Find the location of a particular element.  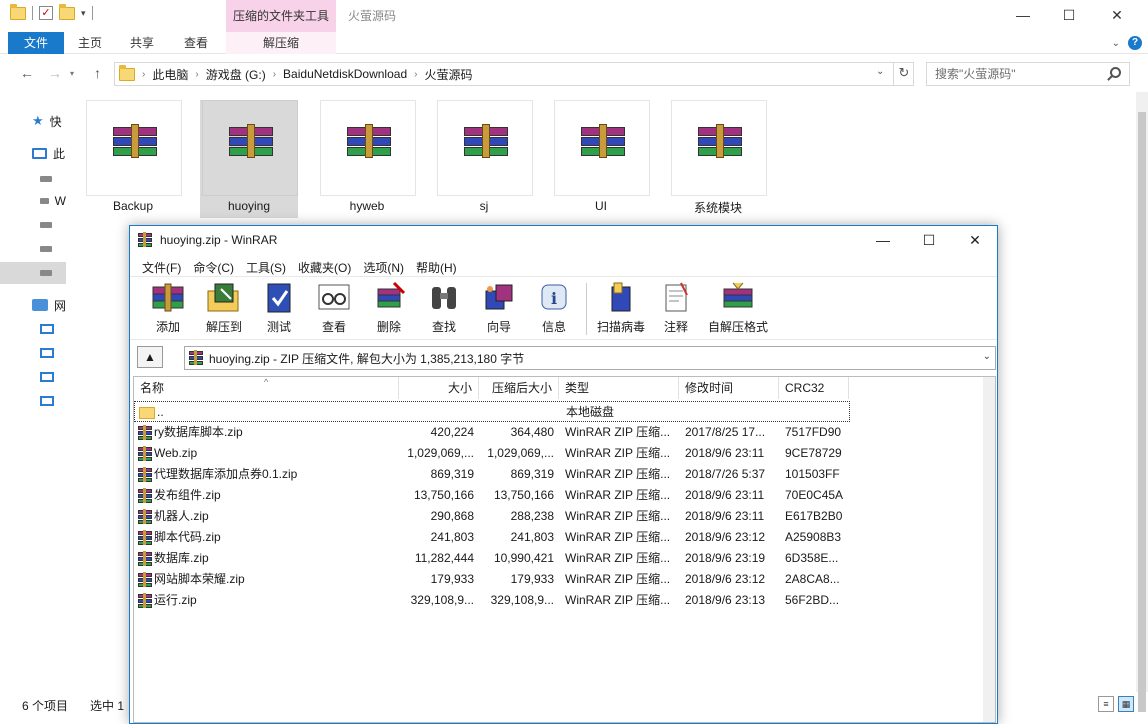

tab-file: 文件 is located at coordinates (36, 43).